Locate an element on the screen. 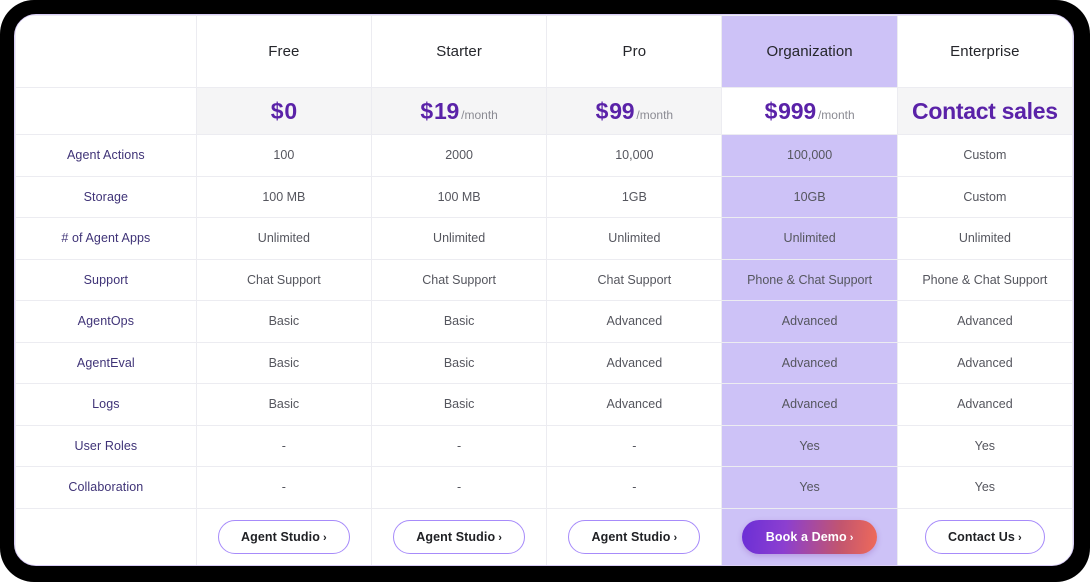 This screenshot has width=1090, height=582. feature-label-agentops: AgentOps is located at coordinates (106, 321).